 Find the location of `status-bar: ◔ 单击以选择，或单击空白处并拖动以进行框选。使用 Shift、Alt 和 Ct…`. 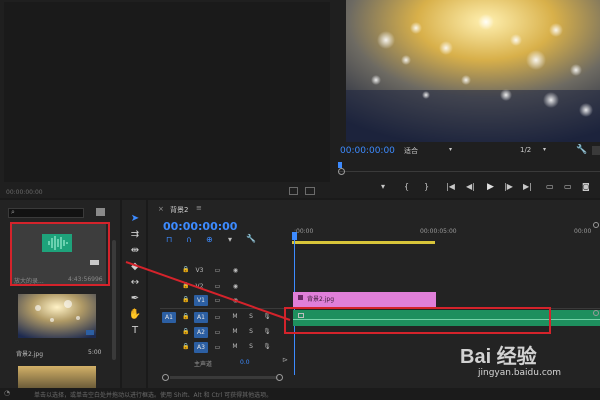

status-bar: ◔ 单击以选择，或单击空白处并拖动以进行框选。使用 Shift、Alt 和 Ct… is located at coordinates (300, 394).